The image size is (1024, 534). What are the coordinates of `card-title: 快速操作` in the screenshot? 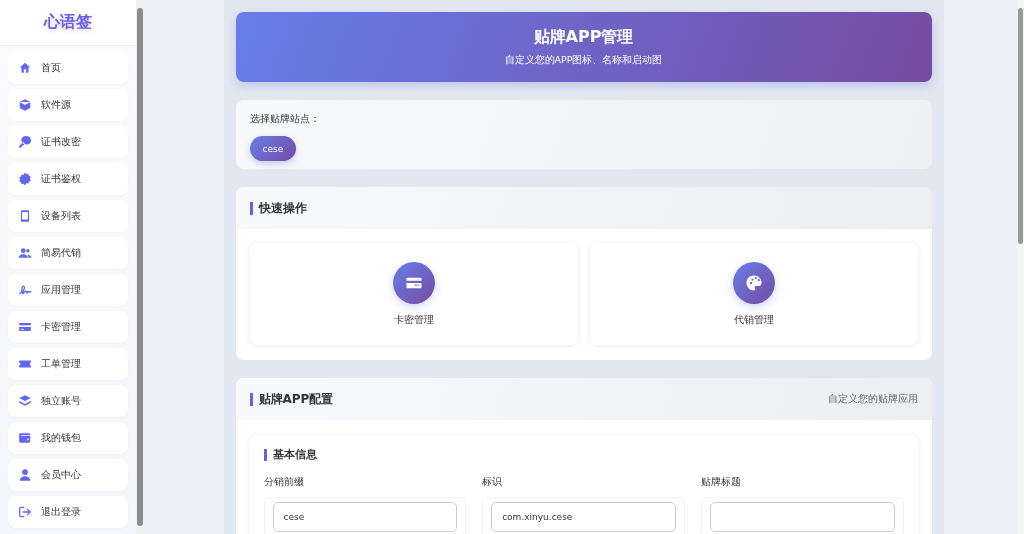 It's located at (278, 208).